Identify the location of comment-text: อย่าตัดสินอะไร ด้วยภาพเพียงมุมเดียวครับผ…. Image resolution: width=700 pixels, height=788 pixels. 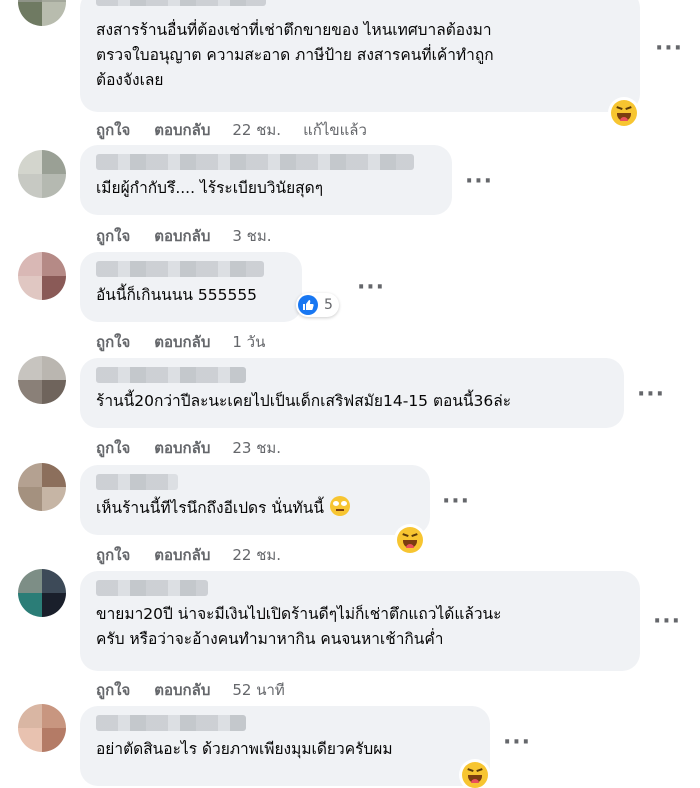
(244, 749).